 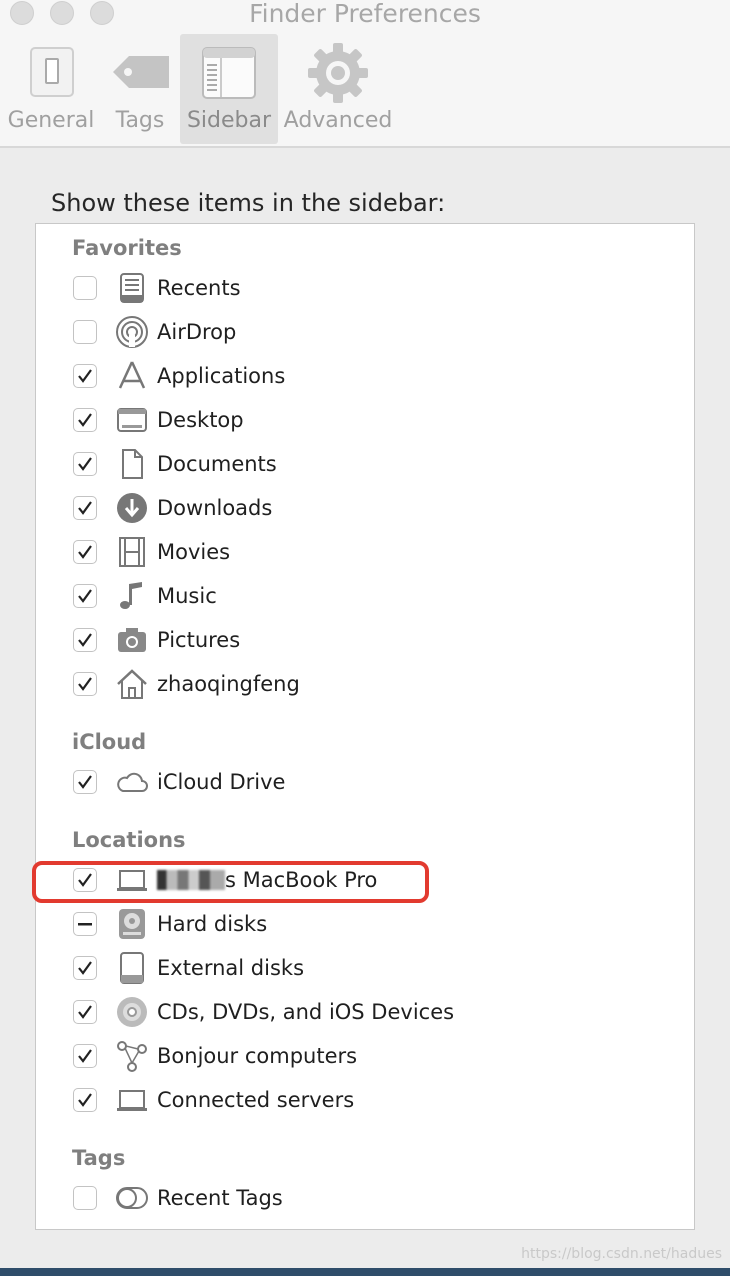 What do you see at coordinates (85, 420) in the screenshot?
I see `desktop-checkbox` at bounding box center [85, 420].